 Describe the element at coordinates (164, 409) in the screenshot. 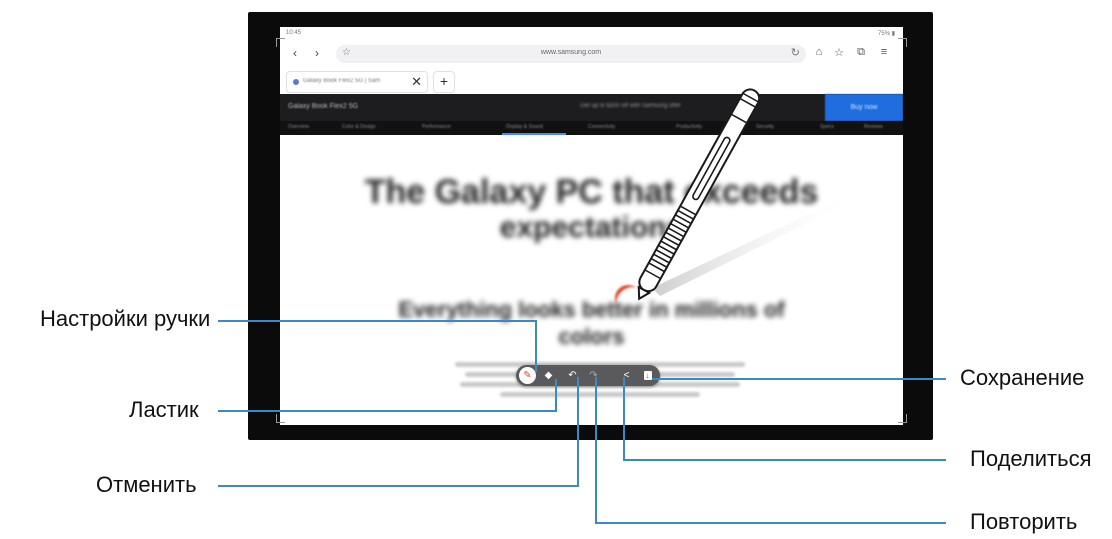

I see `label-eraser: Ластик` at that location.